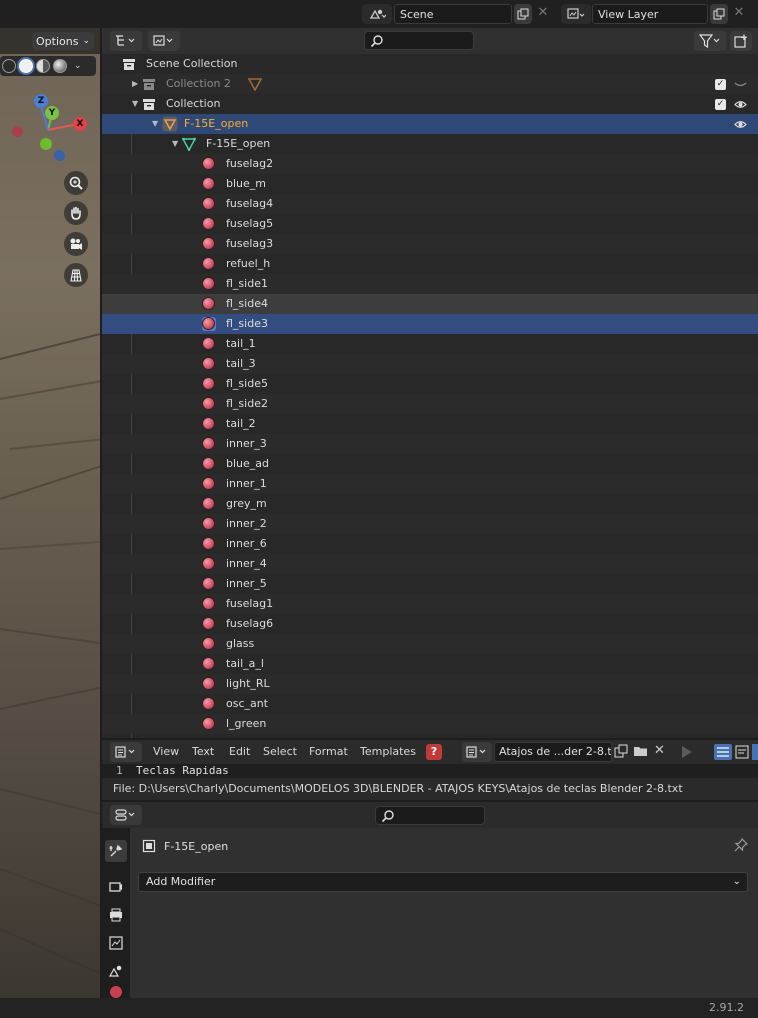 This screenshot has height=1018, width=758. I want to click on line-numbers-toggle-icon, so click(723, 752).